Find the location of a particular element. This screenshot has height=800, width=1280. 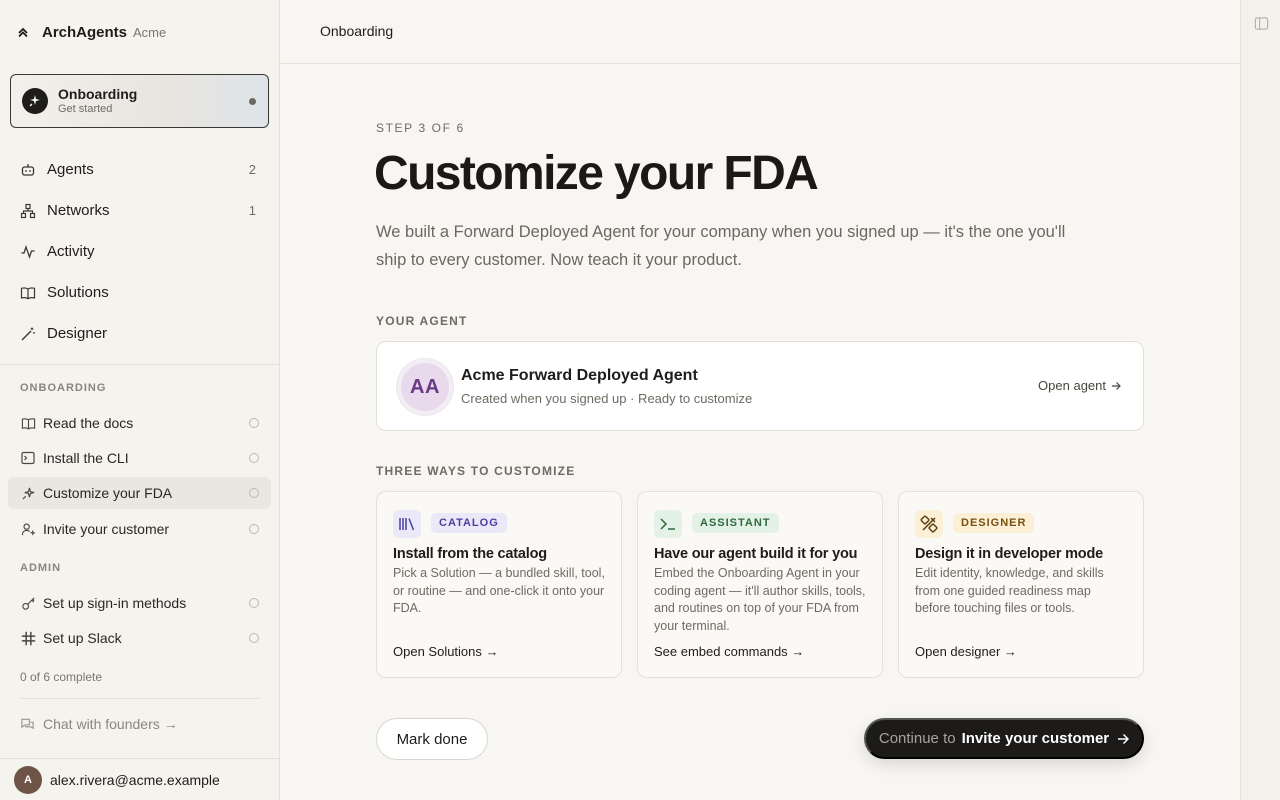

agent-name: Acme Forward Deployed Agent is located at coordinates (579, 375).